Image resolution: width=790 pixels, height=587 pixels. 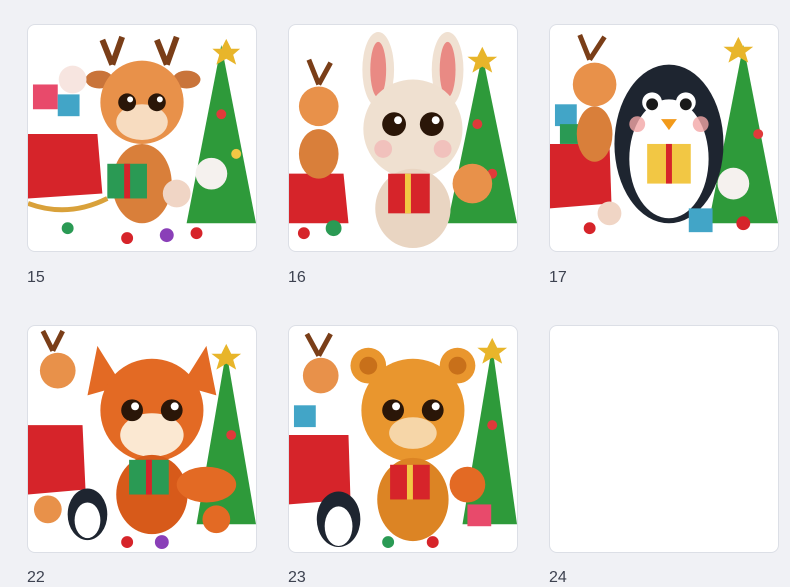 What do you see at coordinates (558, 277) in the screenshot?
I see `thumbnail-number: 17` at bounding box center [558, 277].